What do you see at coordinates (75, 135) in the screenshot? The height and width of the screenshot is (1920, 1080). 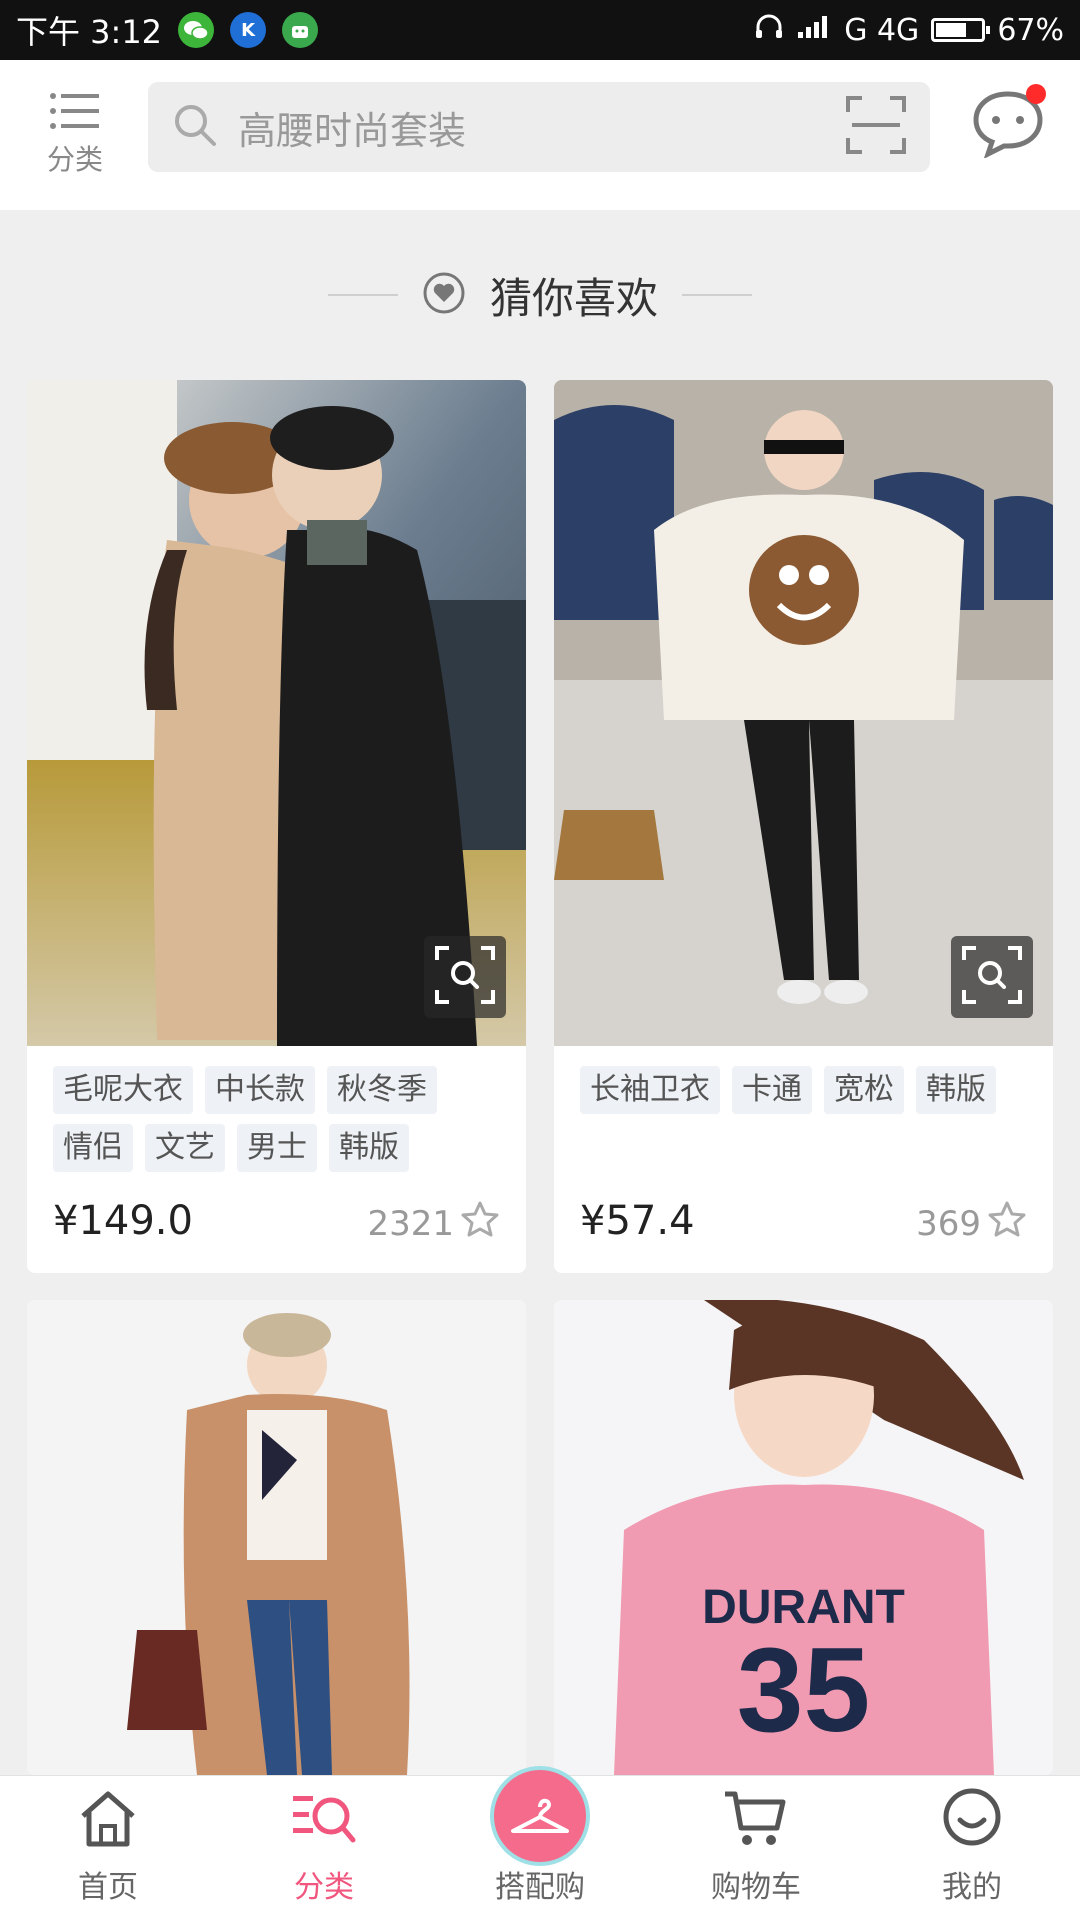 I see `category-button: 分类` at bounding box center [75, 135].